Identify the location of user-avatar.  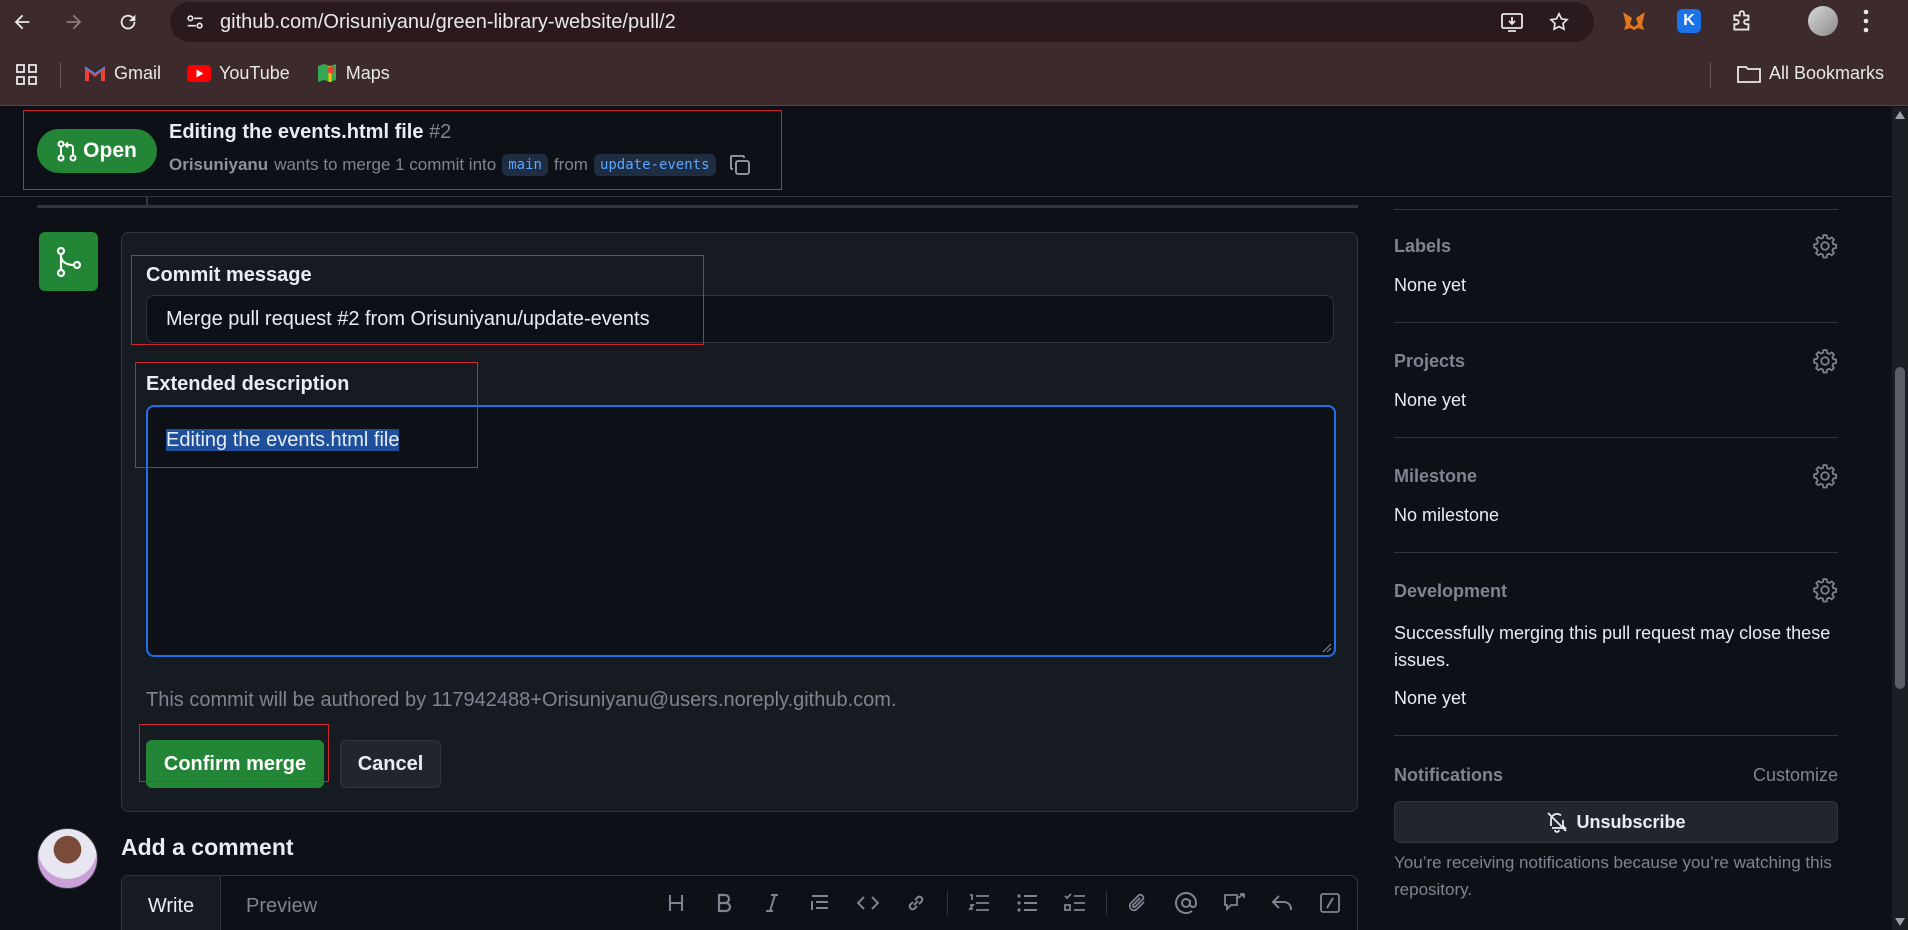
(67, 858).